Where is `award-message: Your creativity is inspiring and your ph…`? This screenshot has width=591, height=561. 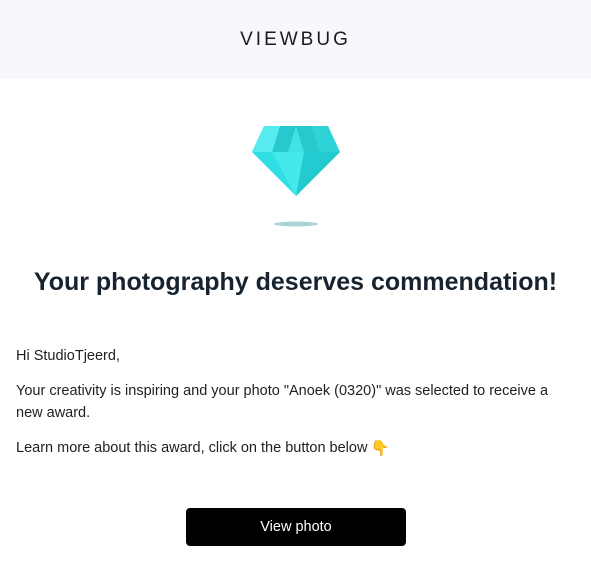
award-message: Your creativity is inspiring and your ph… is located at coordinates (282, 402).